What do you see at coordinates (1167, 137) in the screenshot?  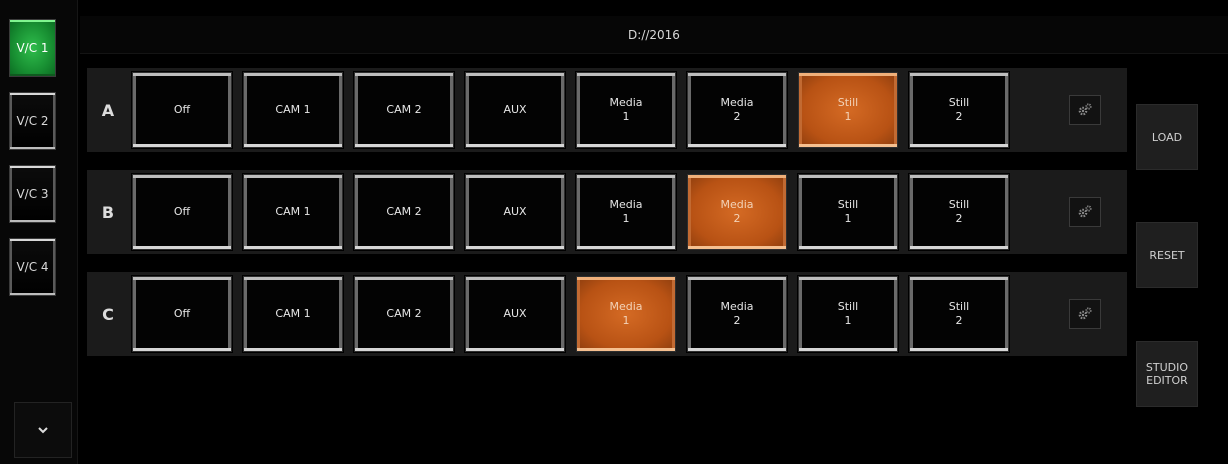 I see `load-button: LOAD` at bounding box center [1167, 137].